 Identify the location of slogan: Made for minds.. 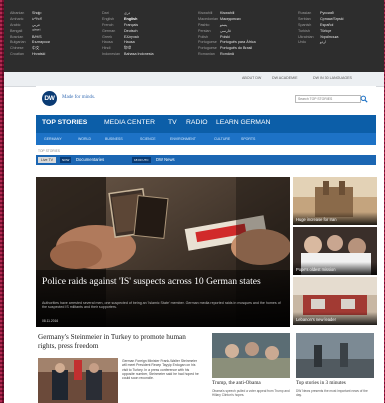
(79, 97).